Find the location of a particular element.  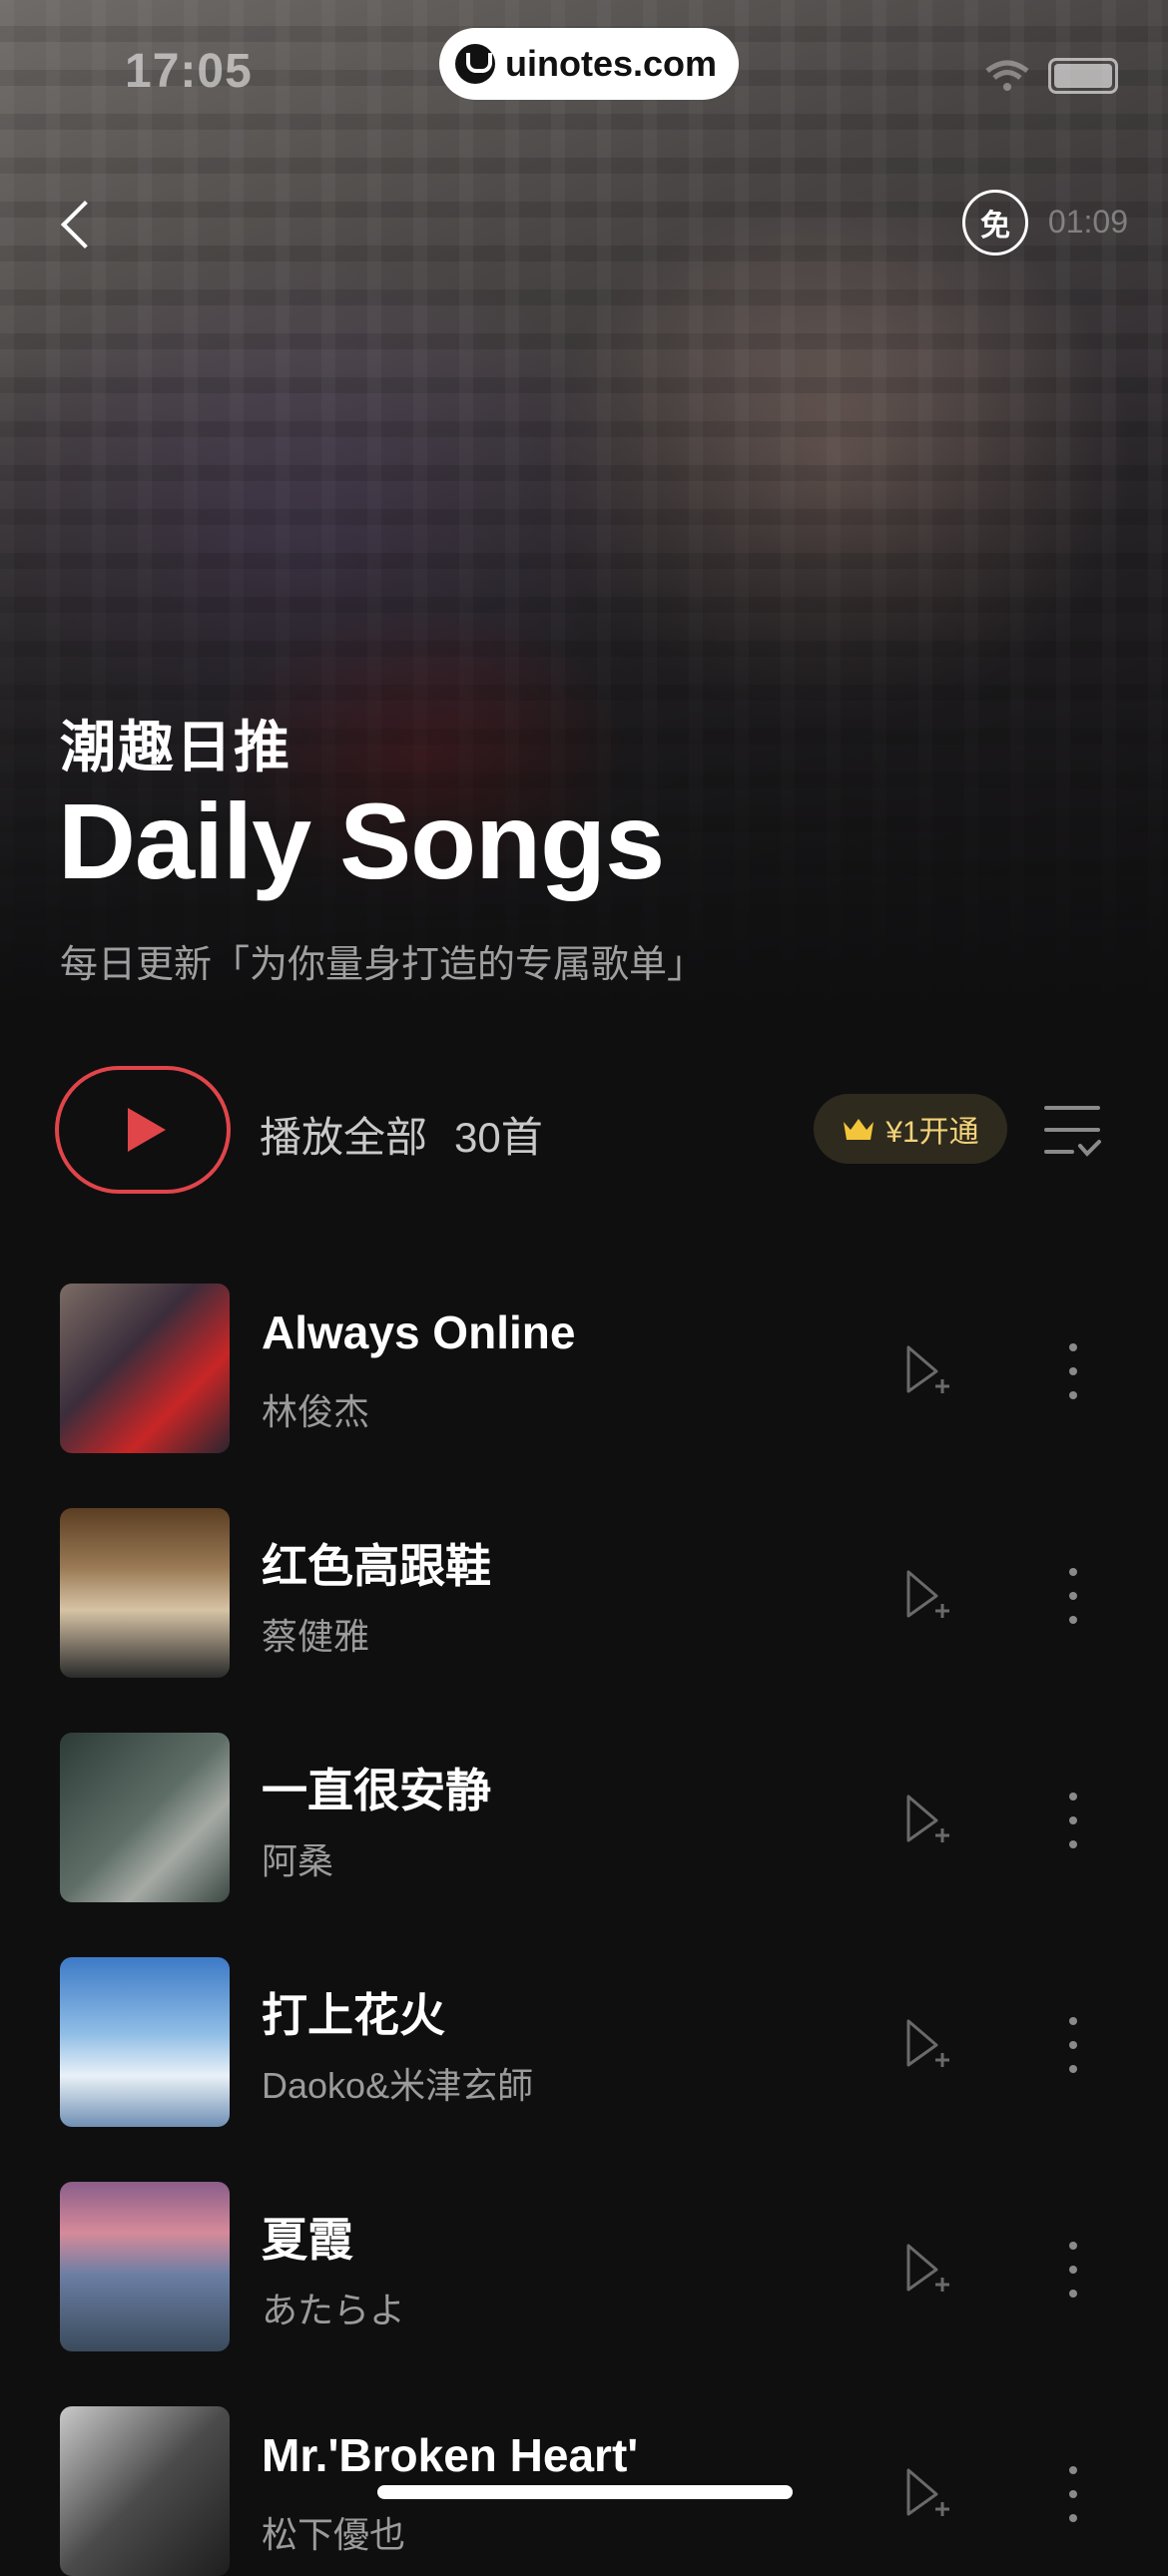

song-artist: 林俊杰 is located at coordinates (316, 1411).